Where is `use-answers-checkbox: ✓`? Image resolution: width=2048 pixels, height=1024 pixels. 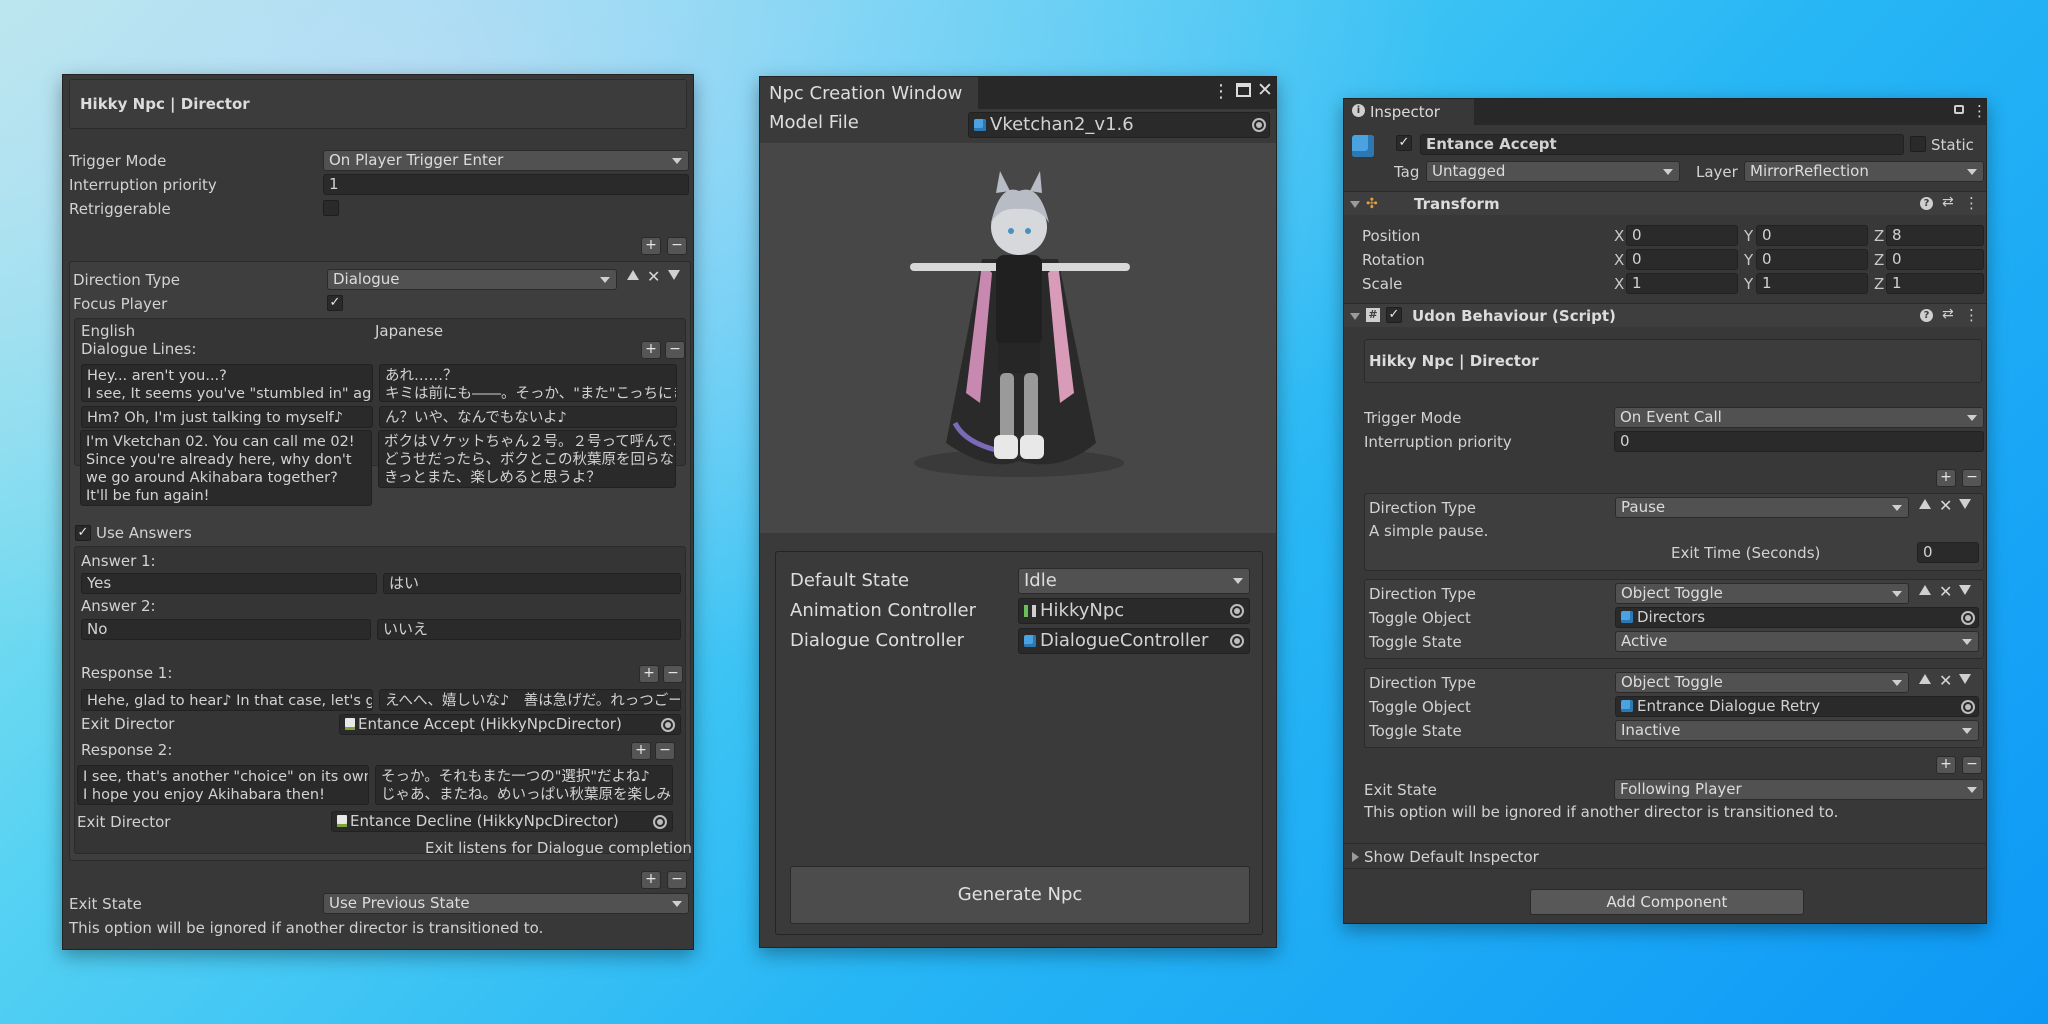 use-answers-checkbox: ✓ is located at coordinates (83, 533).